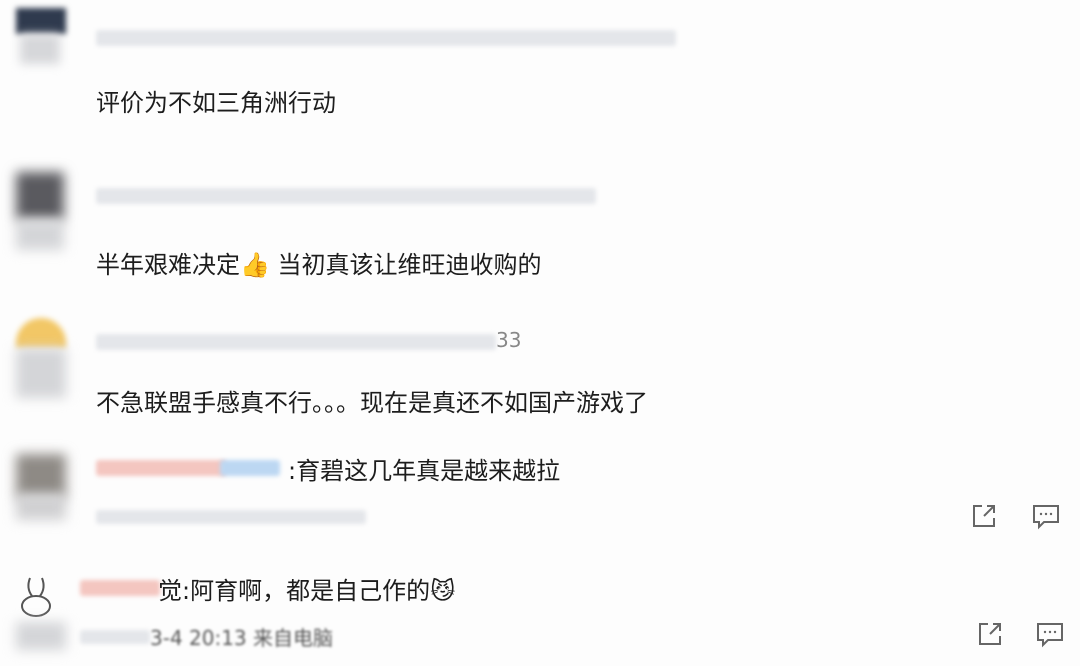 Image resolution: width=1080 pixels, height=666 pixels. Describe the element at coordinates (372, 403) in the screenshot. I see `comment-text: 不急联盟手感真不行。。。现在是真还不如国产游戏了` at that location.